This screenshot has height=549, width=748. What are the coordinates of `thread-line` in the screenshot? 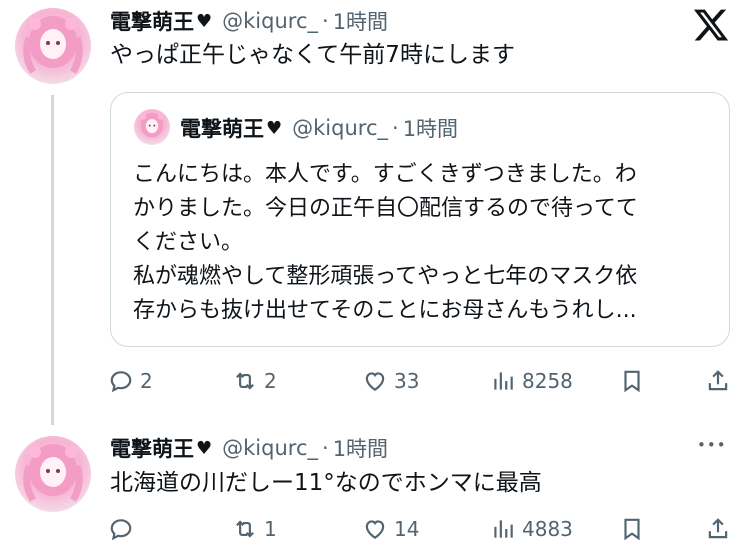 It's located at (52, 260).